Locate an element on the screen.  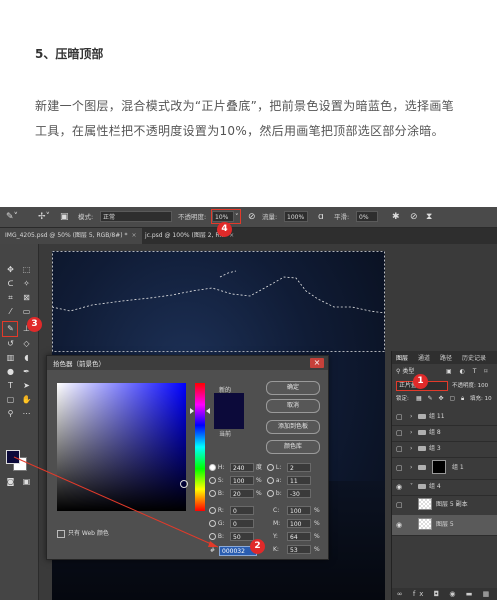
b-radio is located at coordinates (212, 493).